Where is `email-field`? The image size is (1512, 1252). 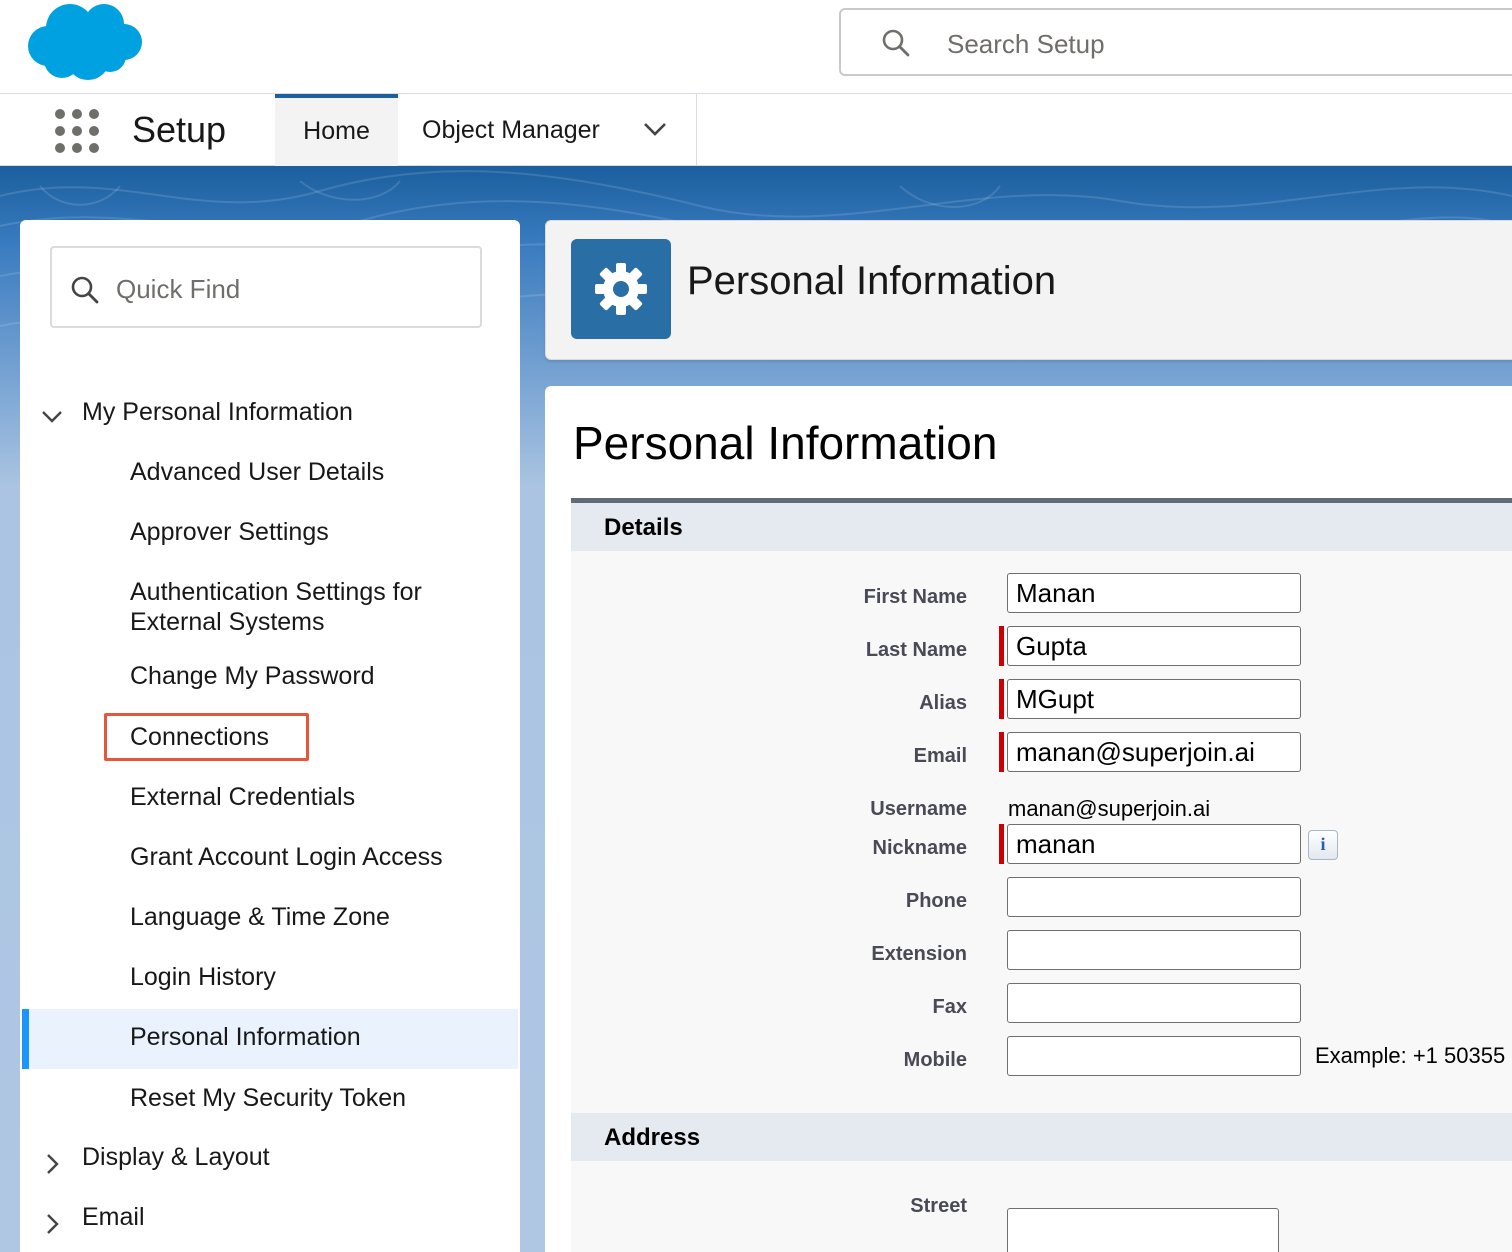 email-field is located at coordinates (1154, 752).